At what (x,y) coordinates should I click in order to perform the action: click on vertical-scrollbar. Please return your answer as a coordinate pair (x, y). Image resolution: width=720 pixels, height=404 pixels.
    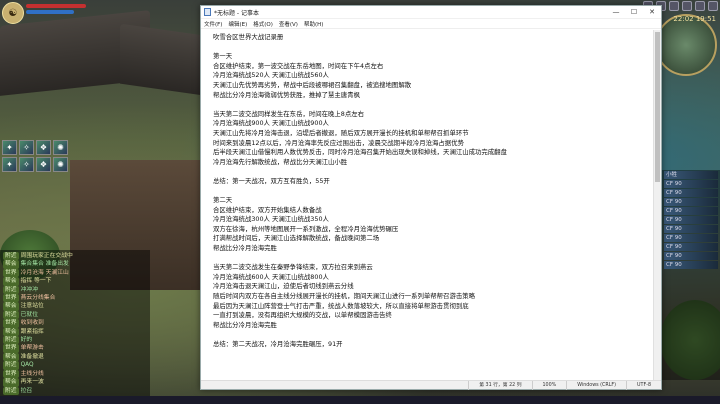
    Looking at the image, I should click on (657, 205).